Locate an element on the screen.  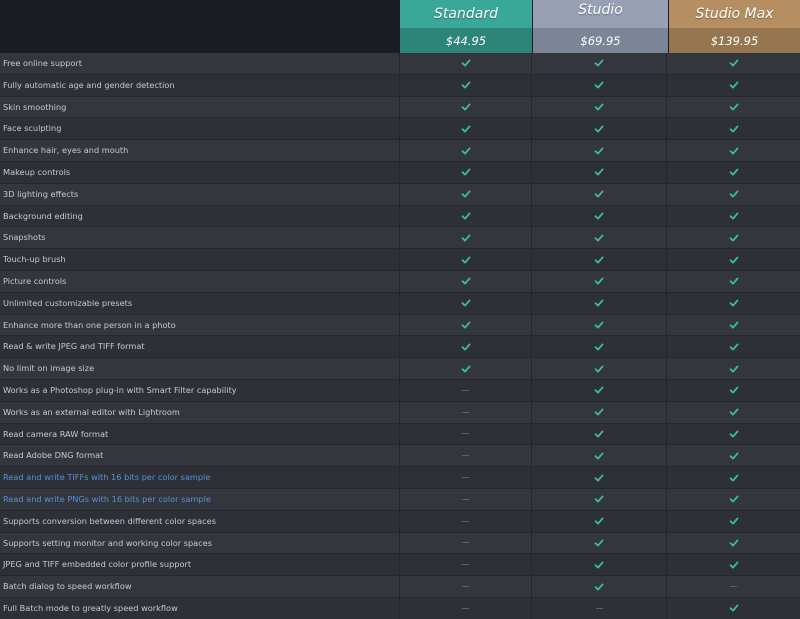
table-row: No limit on image size is located at coordinates (400, 369).